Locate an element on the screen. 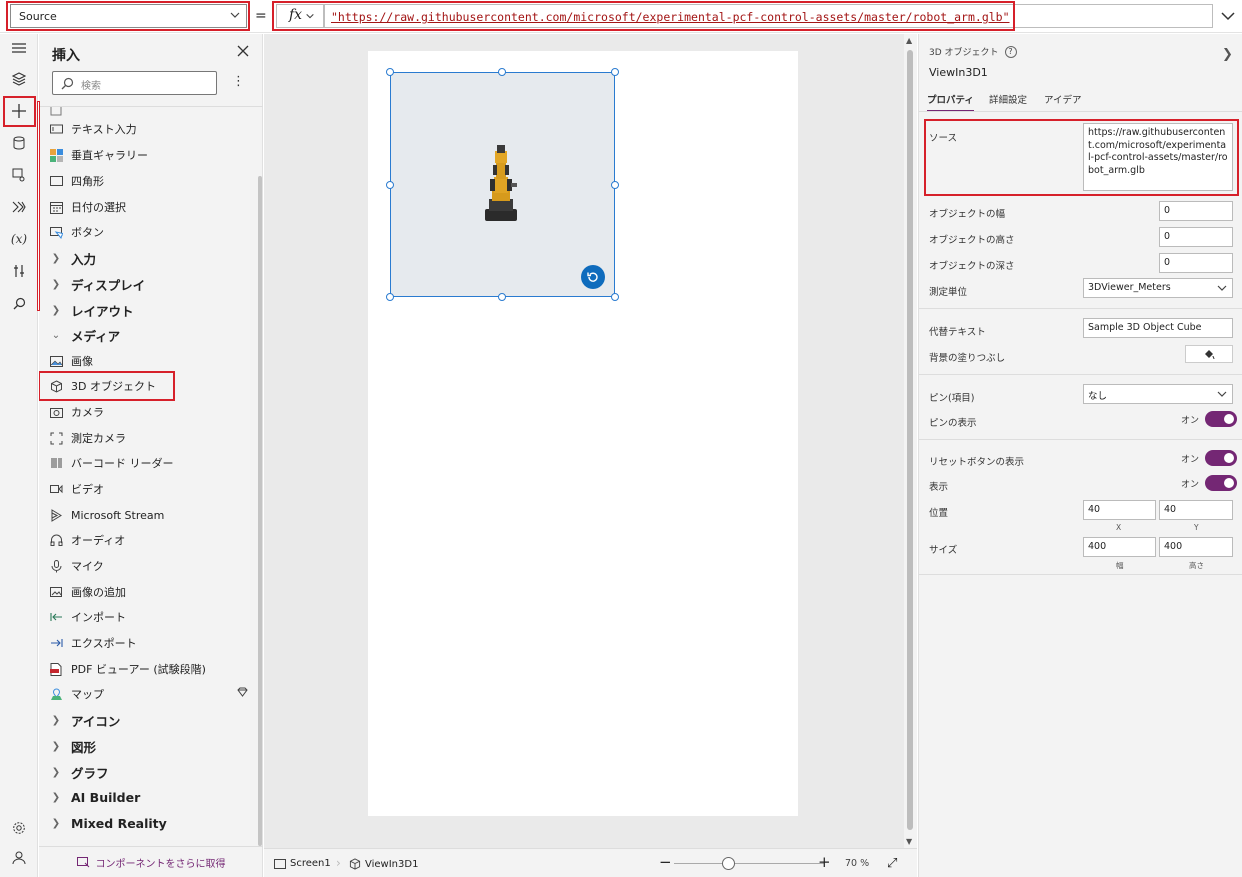 This screenshot has width=1242, height=877. virtual-agent-icon is located at coordinates (19, 858).